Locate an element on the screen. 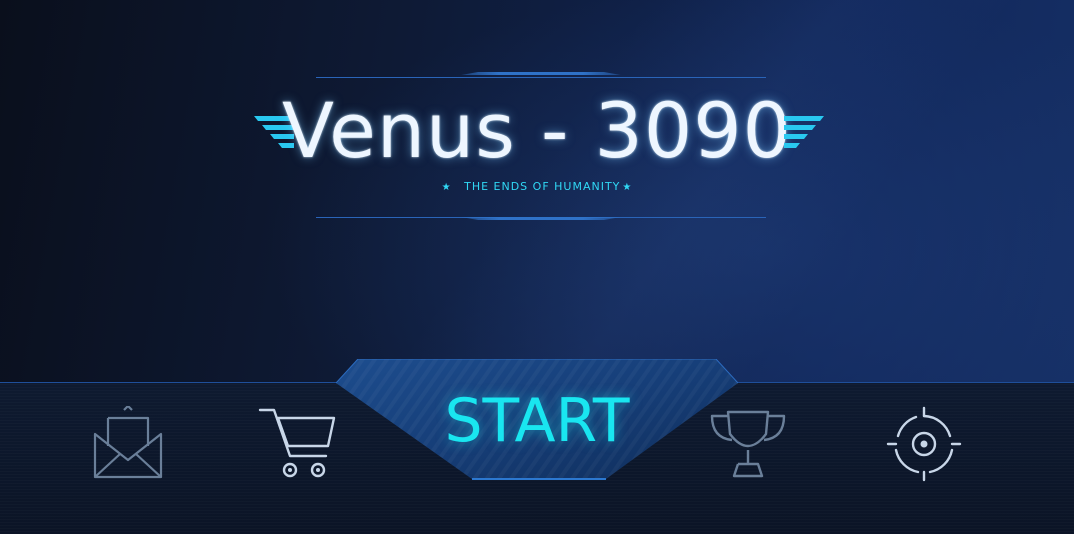  cart-button is located at coordinates (298, 444).